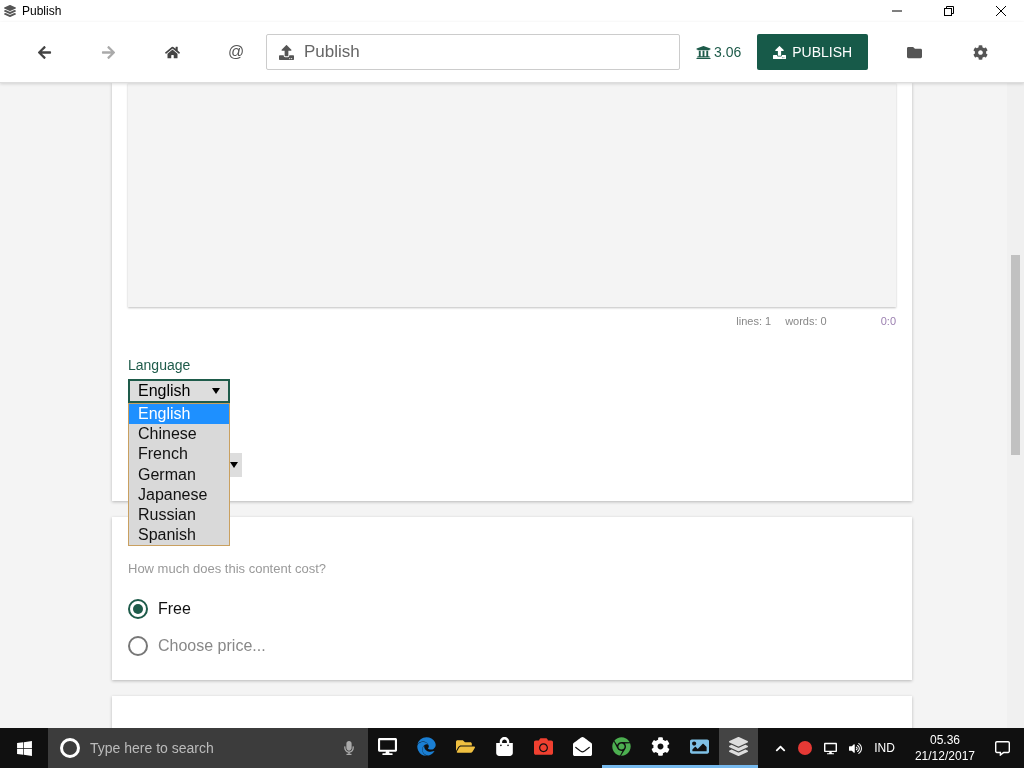 This screenshot has height=768, width=1024. I want to click on mention-button: @, so click(236, 52).